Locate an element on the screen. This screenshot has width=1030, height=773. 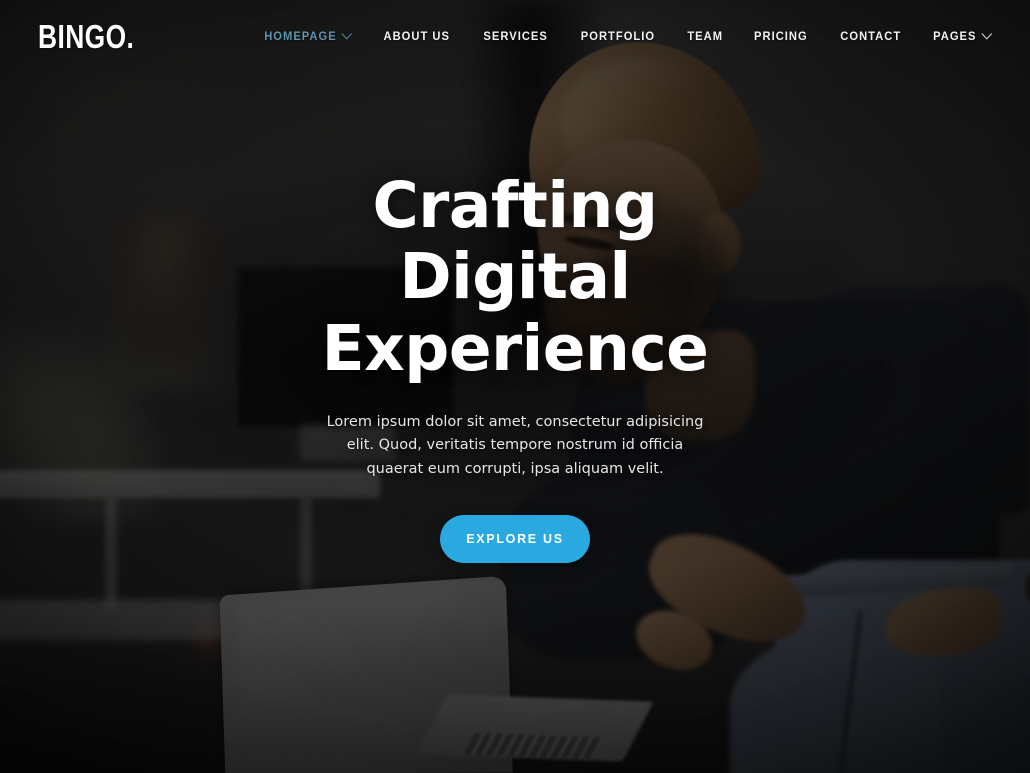
hero-title-line-1: Crafting Digital is located at coordinates (515, 241).